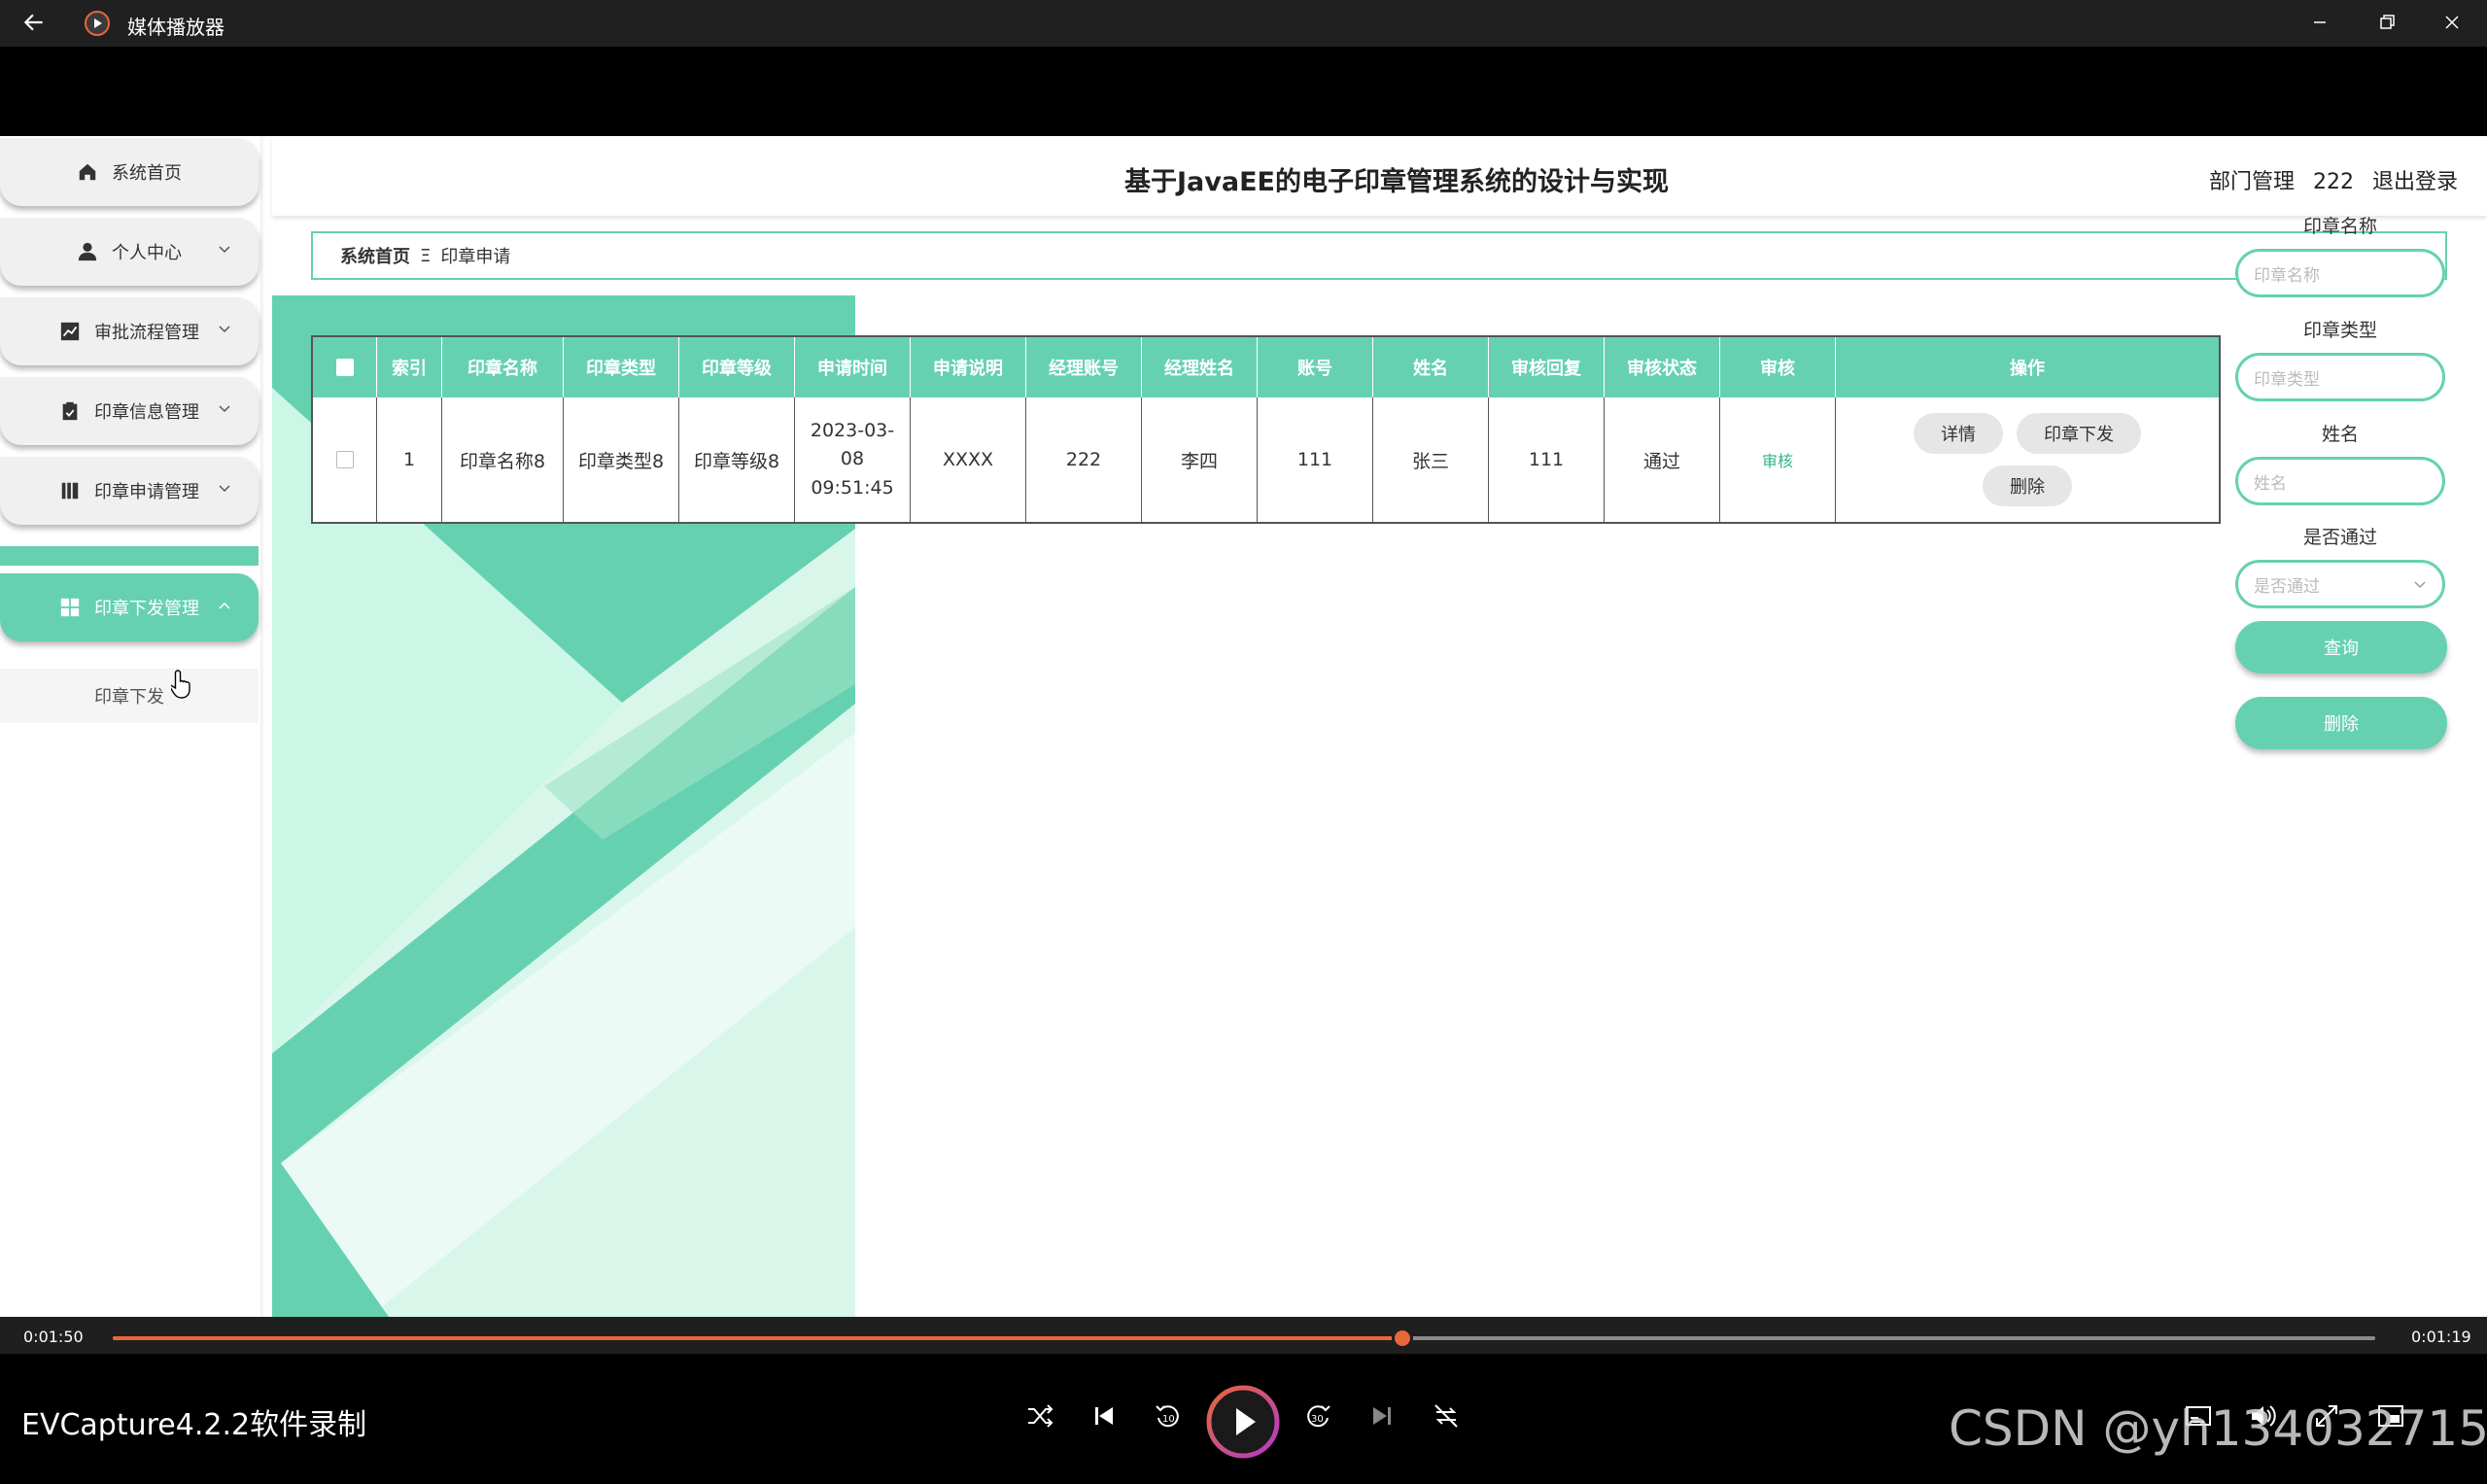  Describe the element at coordinates (968, 459) in the screenshot. I see `cell-apply-desc: XXXX` at that location.